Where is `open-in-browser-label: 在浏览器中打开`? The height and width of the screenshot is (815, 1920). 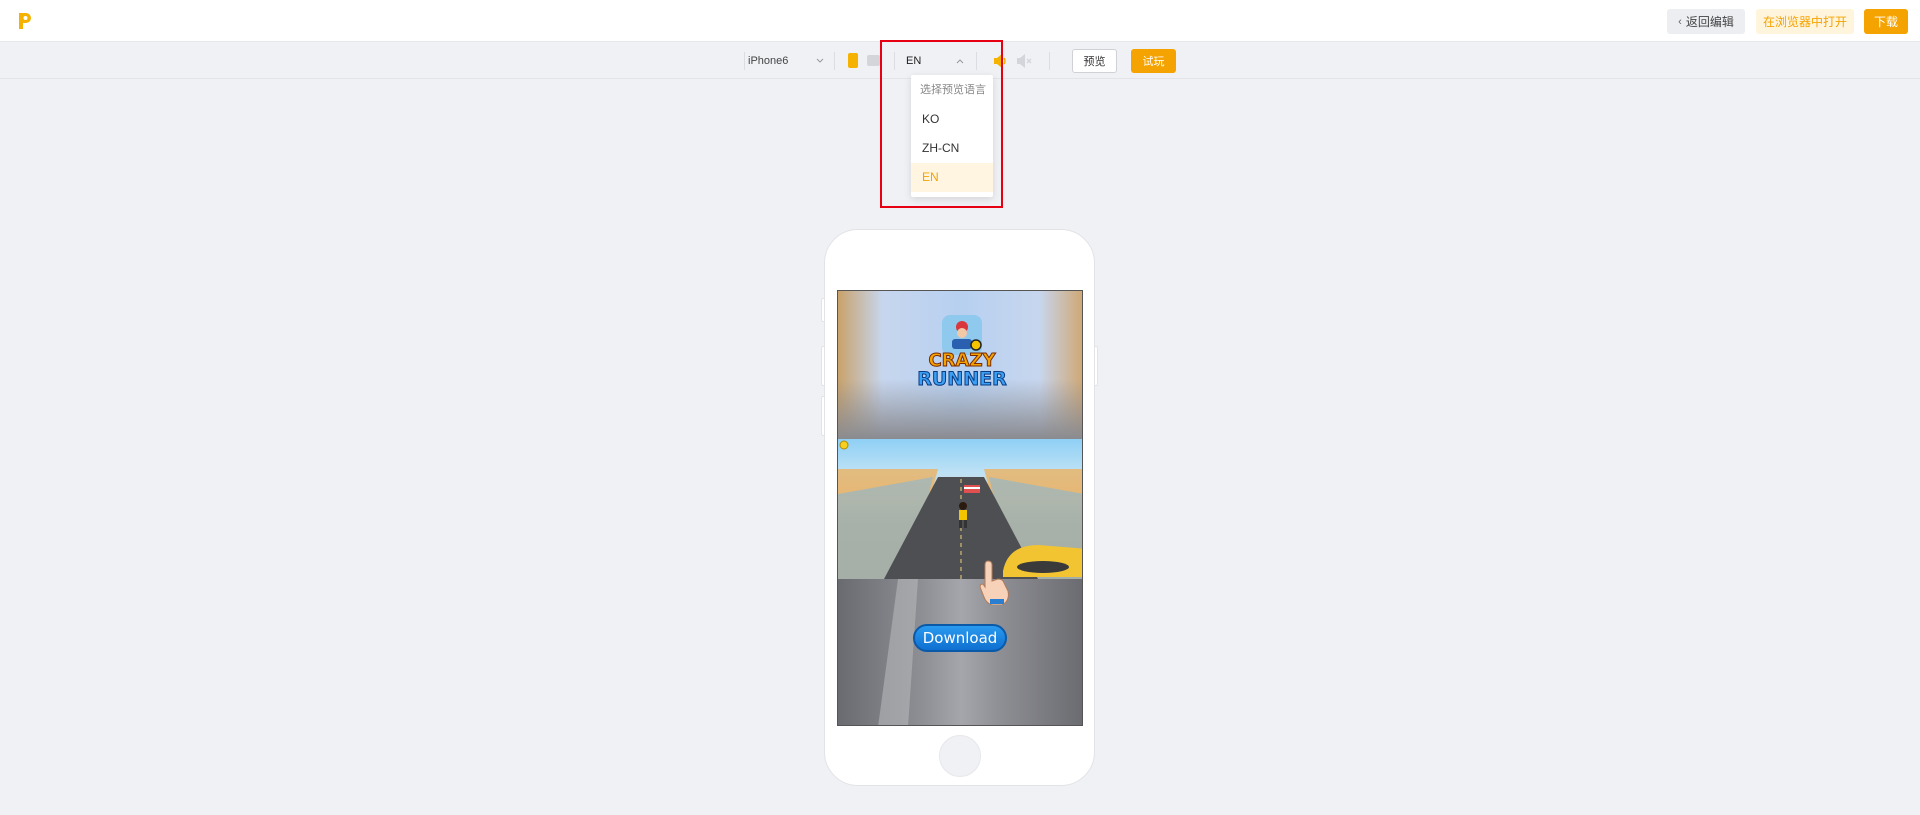 open-in-browser-label: 在浏览器中打开 is located at coordinates (1804, 22).